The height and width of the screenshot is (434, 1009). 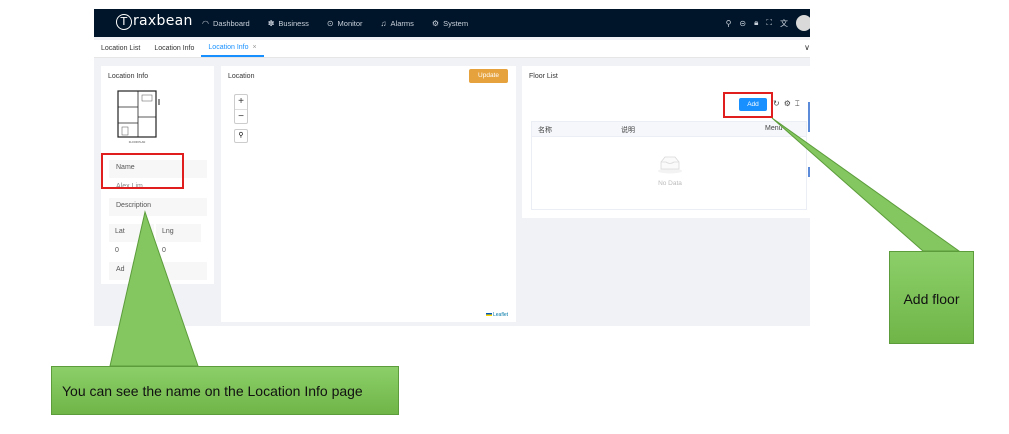 What do you see at coordinates (137, 142) in the screenshot?
I see `floorplan-caption: FLOOR PLAN` at bounding box center [137, 142].